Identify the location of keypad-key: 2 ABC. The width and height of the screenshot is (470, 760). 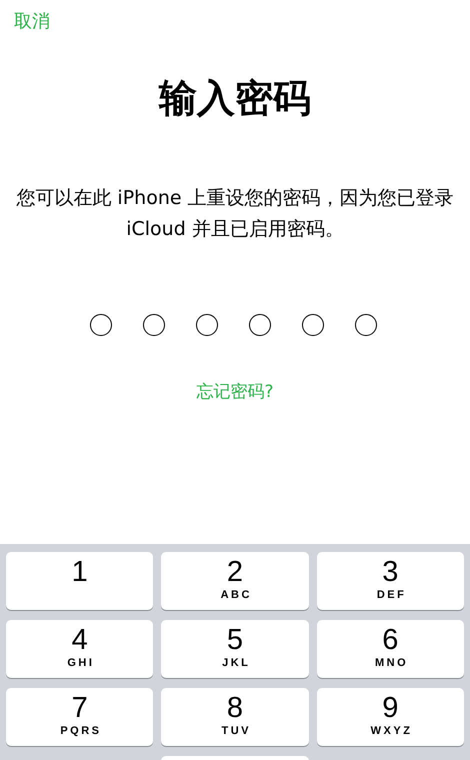
(235, 581).